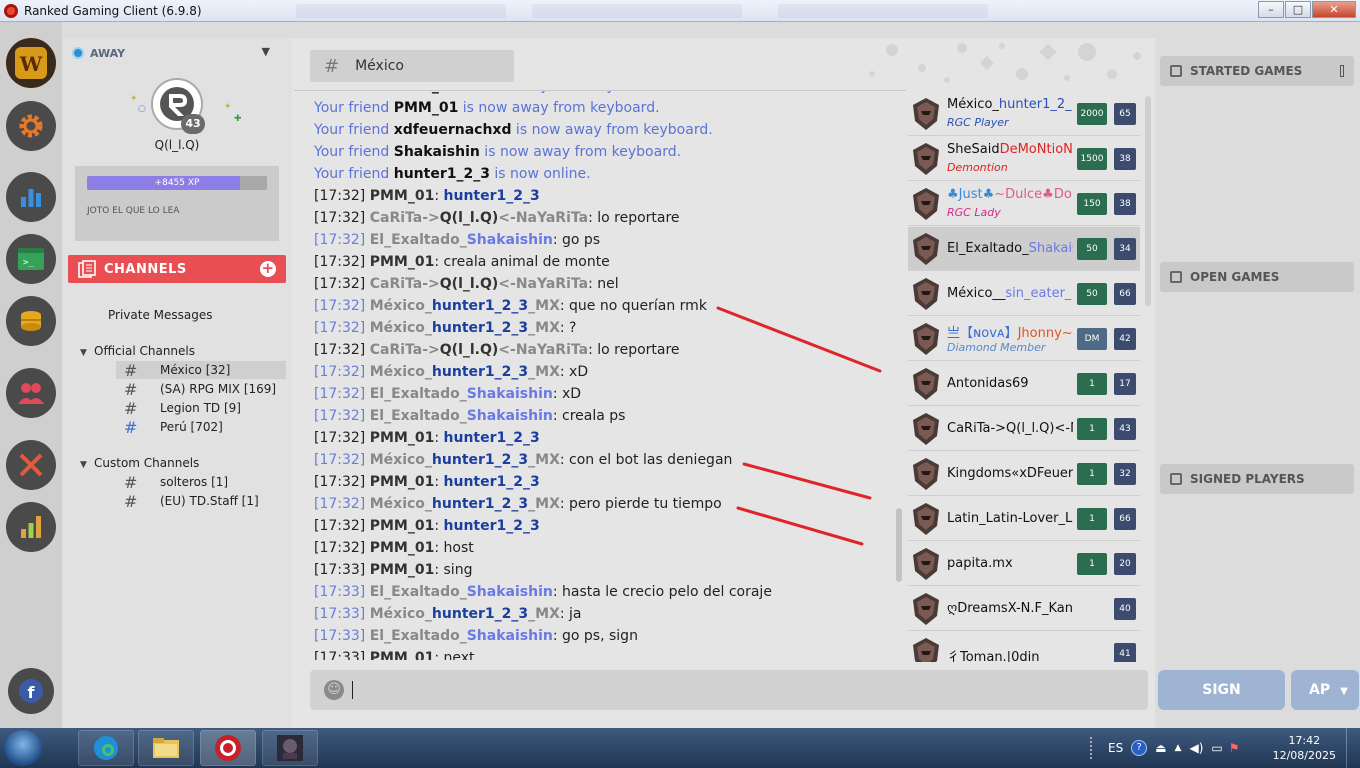 The width and height of the screenshot is (1360, 768). I want to click on ap-dropdown-button: AP ▼, so click(1325, 690).